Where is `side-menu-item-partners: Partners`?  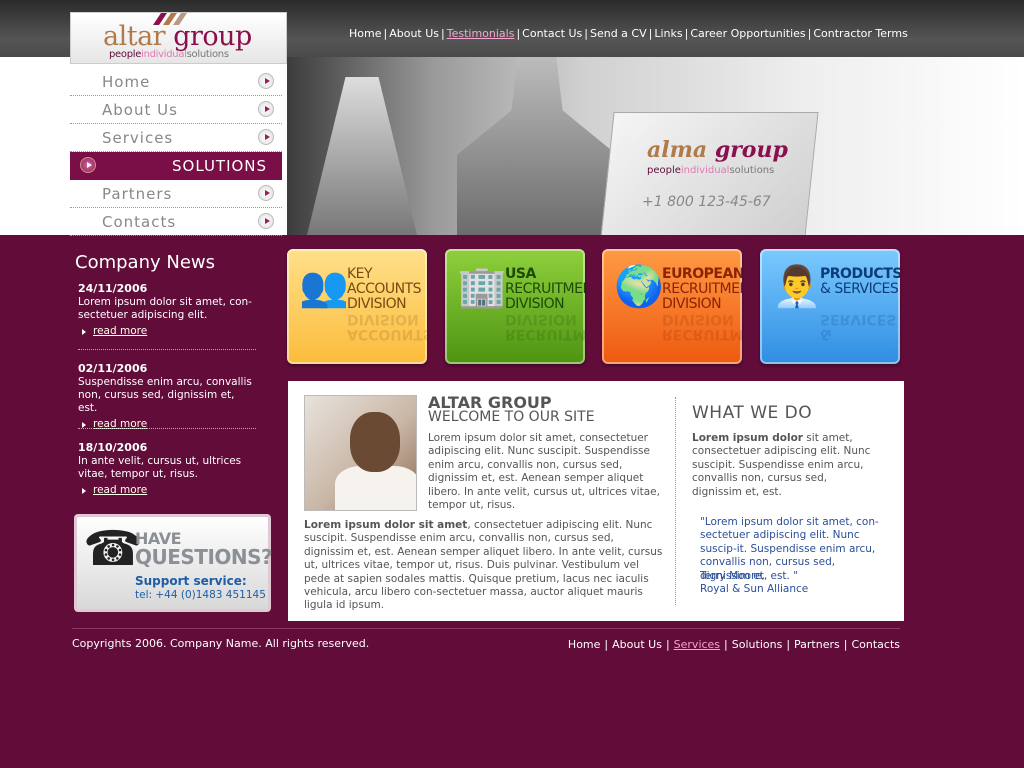 side-menu-item-partners: Partners is located at coordinates (176, 194).